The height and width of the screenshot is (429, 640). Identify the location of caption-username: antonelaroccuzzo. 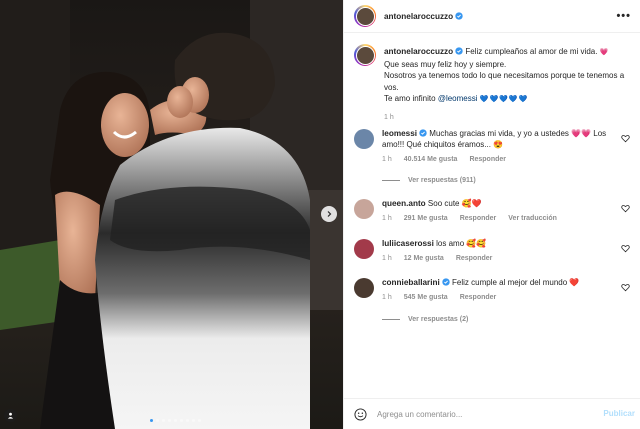
(418, 51).